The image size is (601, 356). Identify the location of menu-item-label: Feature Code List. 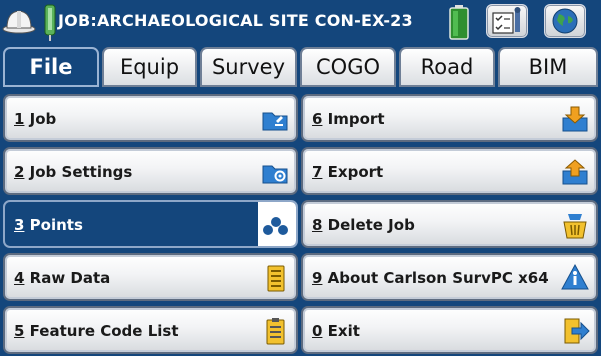
(104, 331).